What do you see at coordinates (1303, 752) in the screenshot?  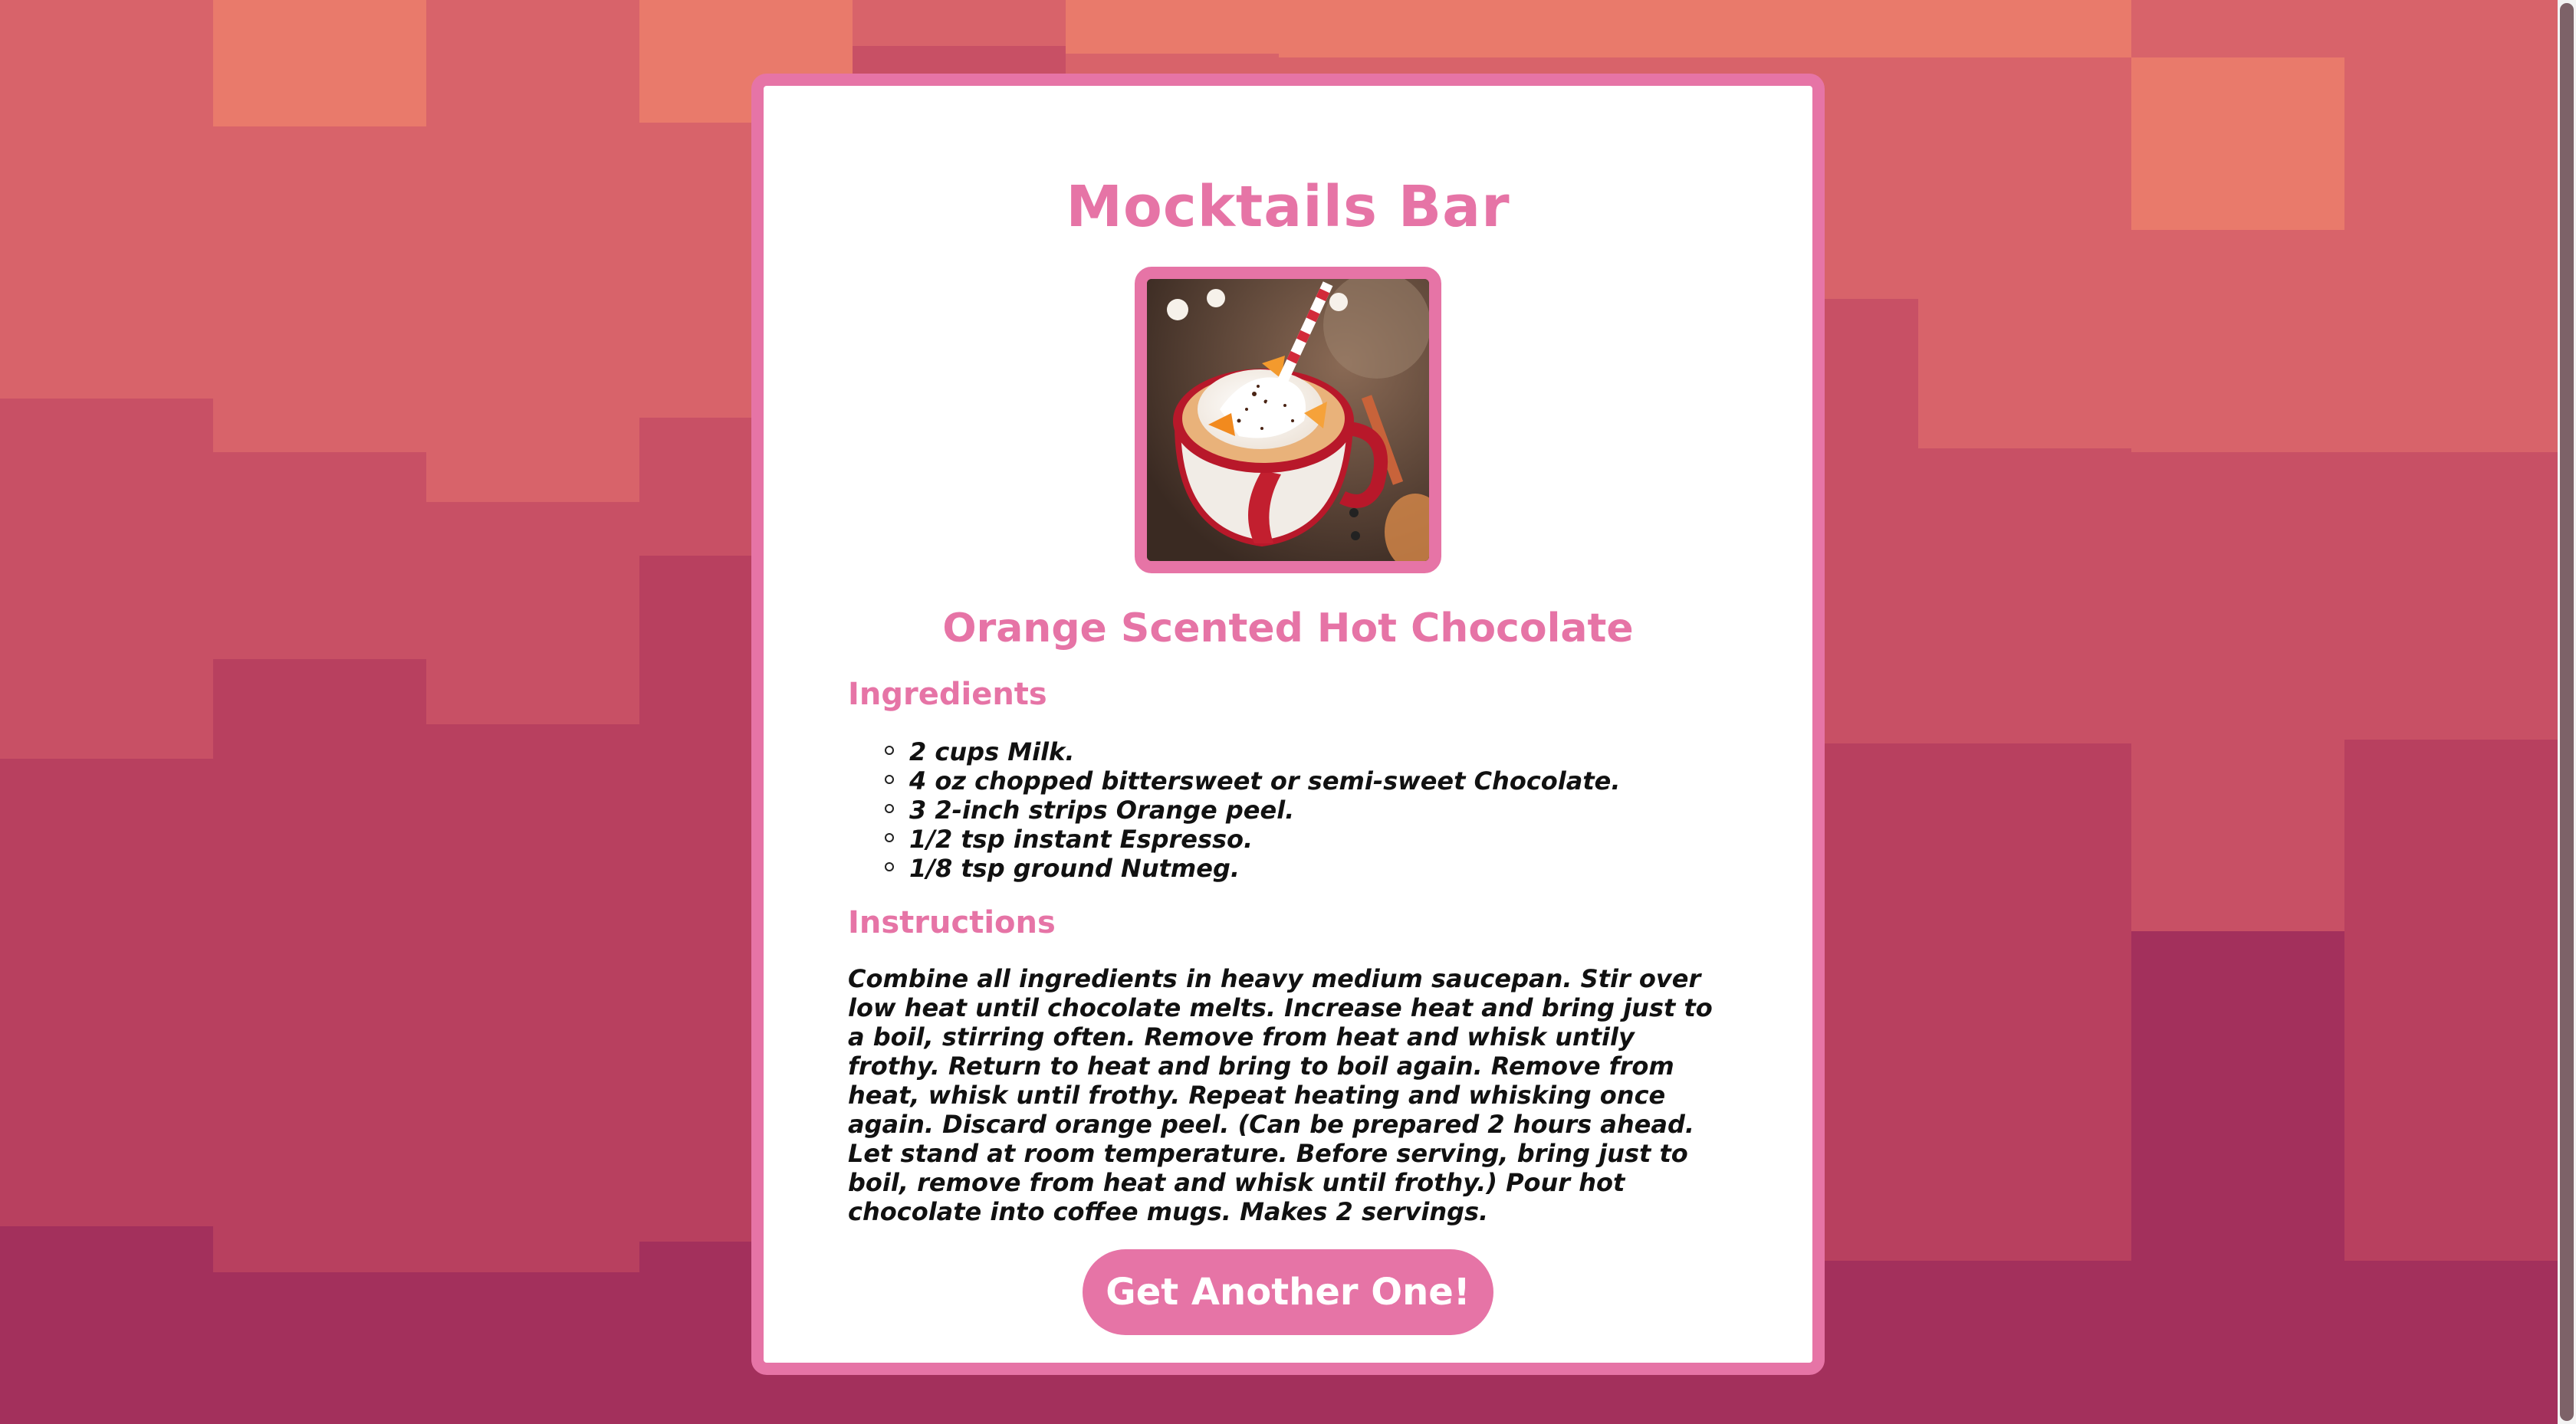 I see `list-item: 2 cups Milk.` at bounding box center [1303, 752].